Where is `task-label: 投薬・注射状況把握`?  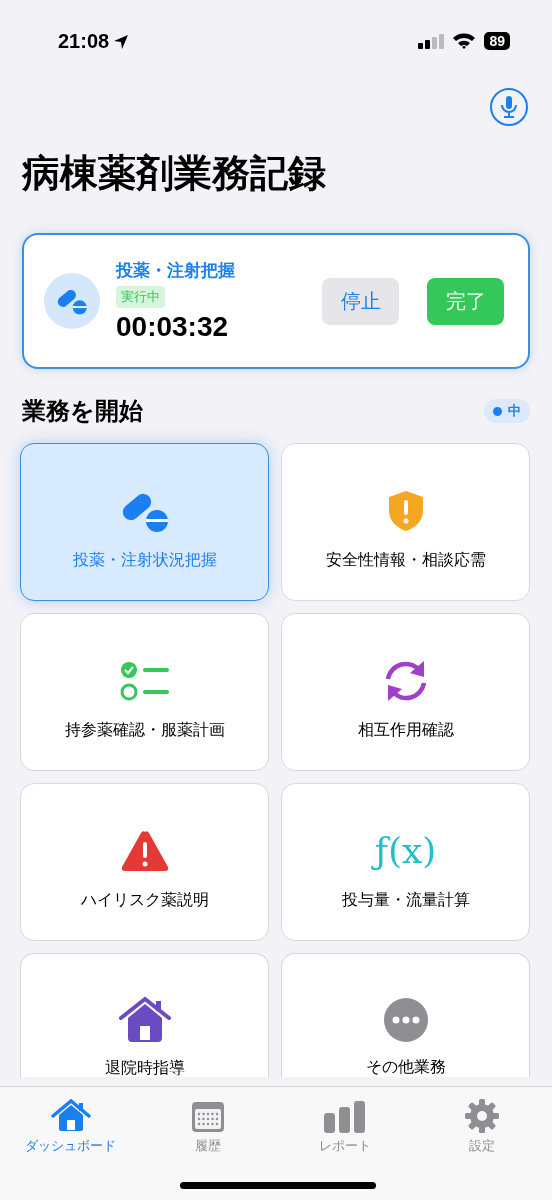
task-label: 投薬・注射状況把握 is located at coordinates (144, 560).